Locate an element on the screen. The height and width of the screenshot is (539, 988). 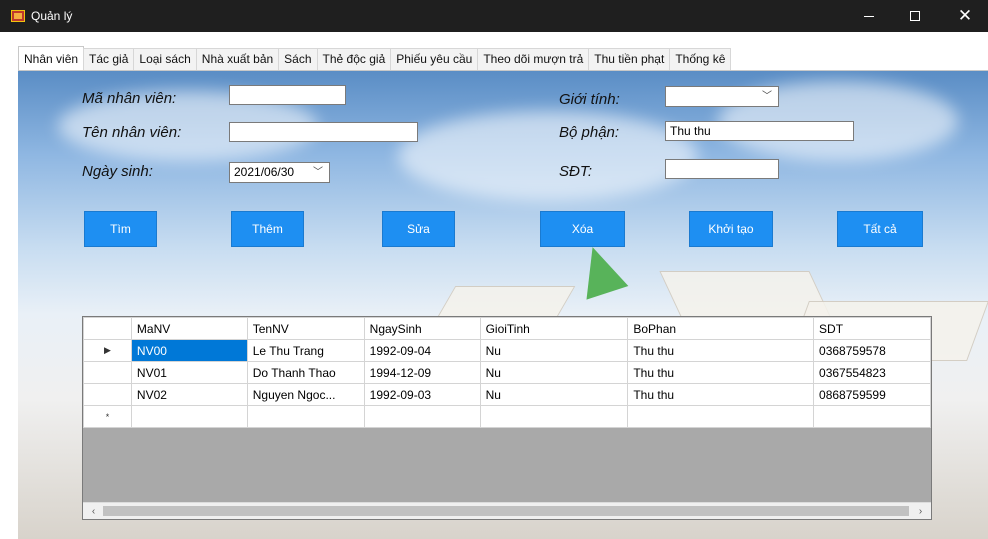
ten-nhan-vien-input is located at coordinates (323, 132).